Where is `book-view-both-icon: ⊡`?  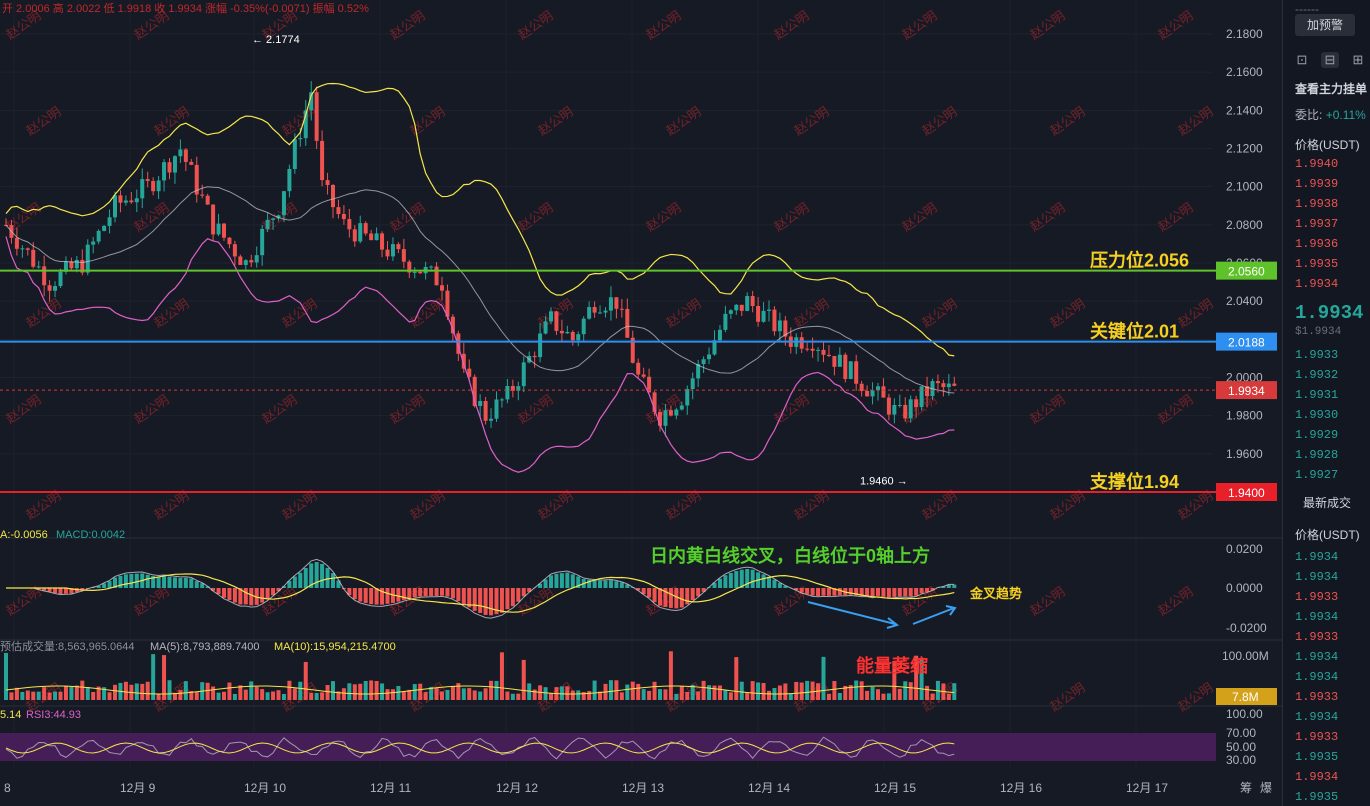 book-view-both-icon: ⊡ is located at coordinates (1302, 60).